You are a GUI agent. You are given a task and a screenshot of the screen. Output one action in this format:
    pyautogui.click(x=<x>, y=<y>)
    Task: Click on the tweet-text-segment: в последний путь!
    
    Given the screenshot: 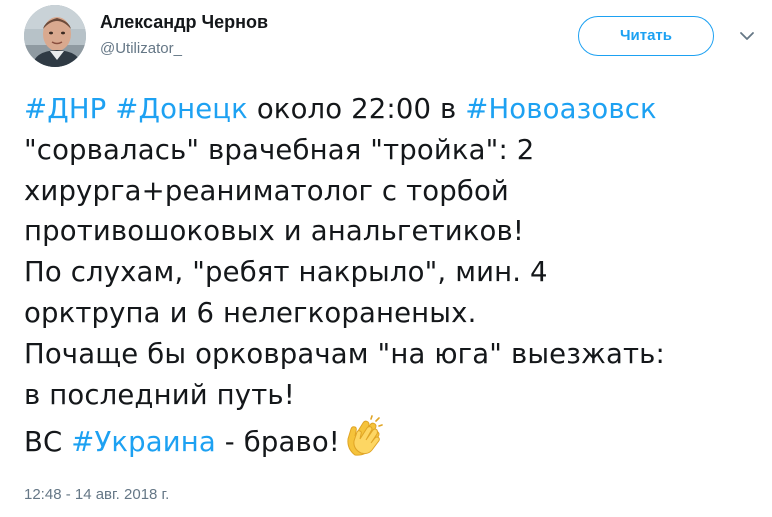 What is the action you would take?
    pyautogui.click(x=159, y=394)
    